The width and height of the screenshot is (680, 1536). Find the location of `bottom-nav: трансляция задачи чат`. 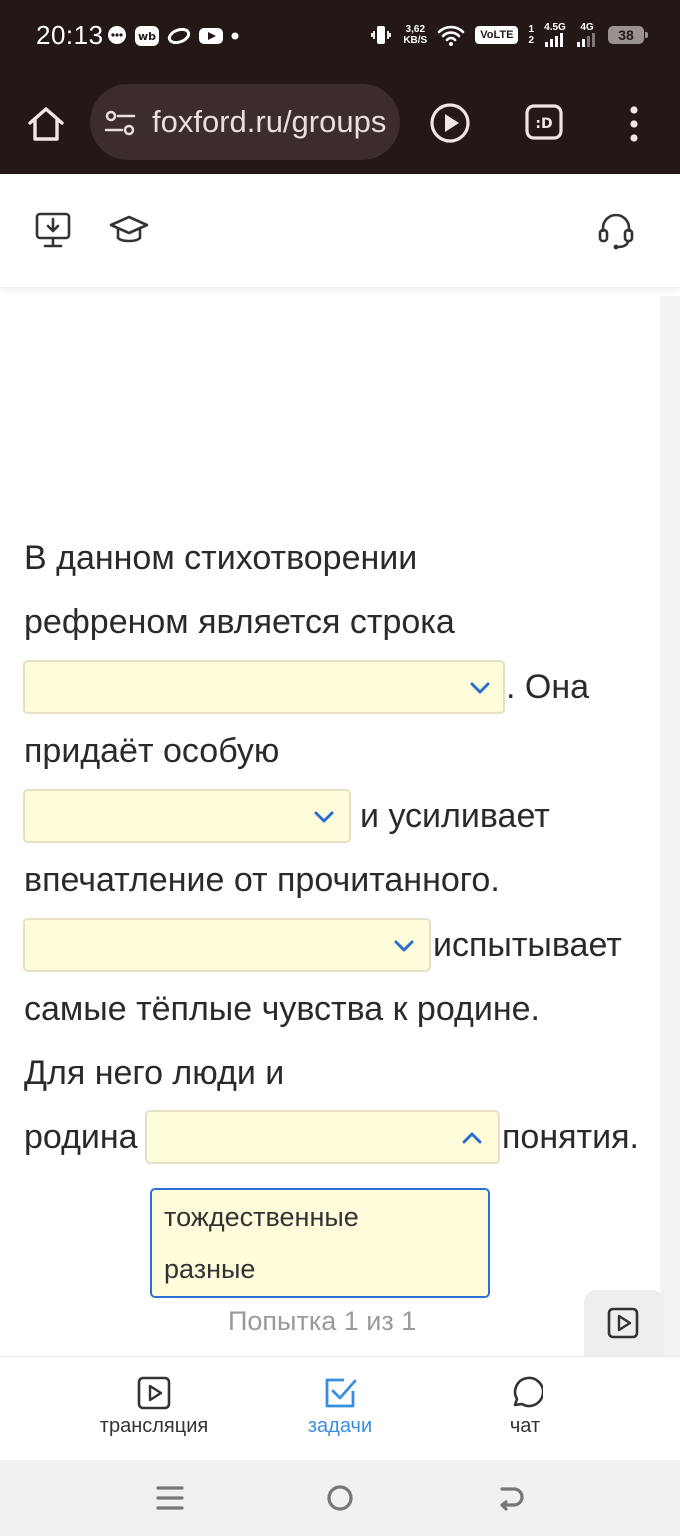

bottom-nav: трансляция задачи чат is located at coordinates (340, 1408).